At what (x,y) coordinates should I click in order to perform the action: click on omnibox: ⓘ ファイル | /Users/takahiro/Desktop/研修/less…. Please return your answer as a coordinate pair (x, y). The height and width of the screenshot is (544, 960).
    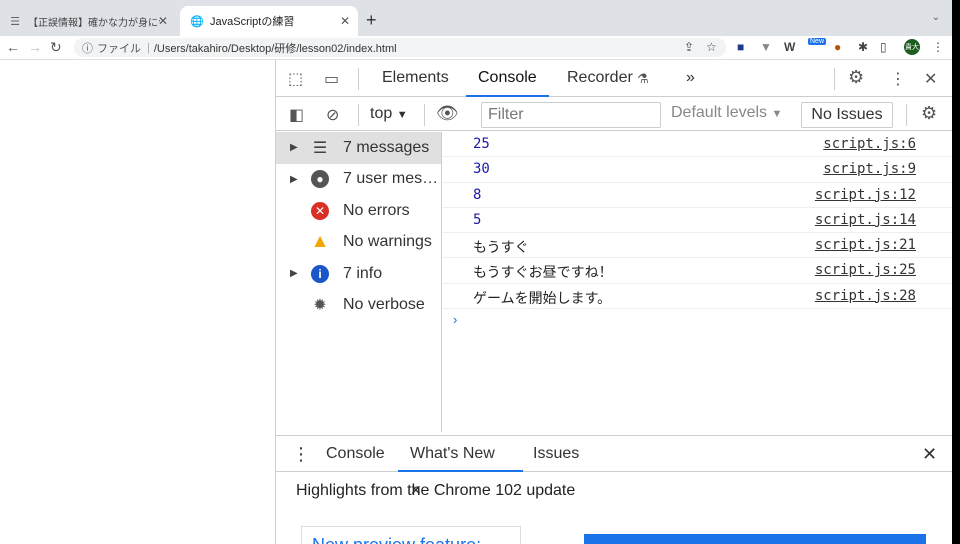
    Looking at the image, I should click on (400, 47).